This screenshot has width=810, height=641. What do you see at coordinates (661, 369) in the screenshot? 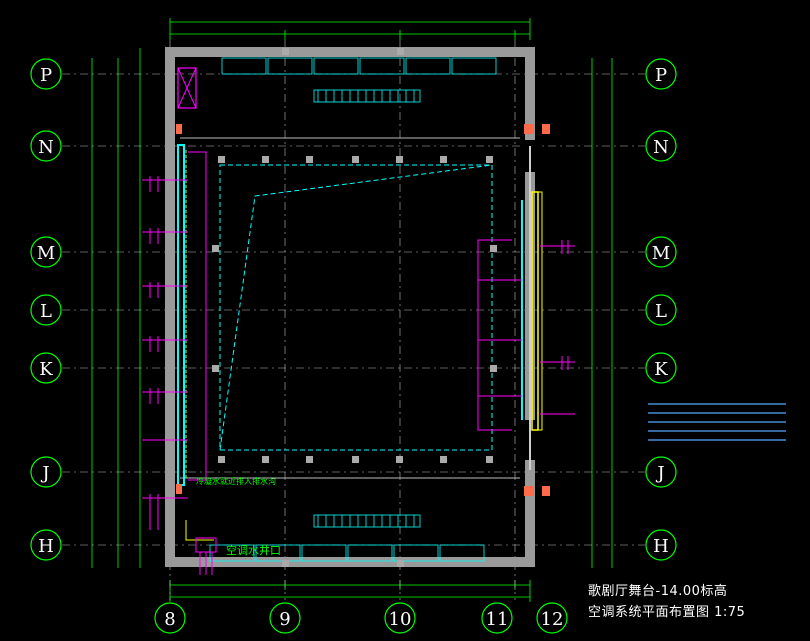
I see `axis-label-row-K-right: K` at bounding box center [661, 369].